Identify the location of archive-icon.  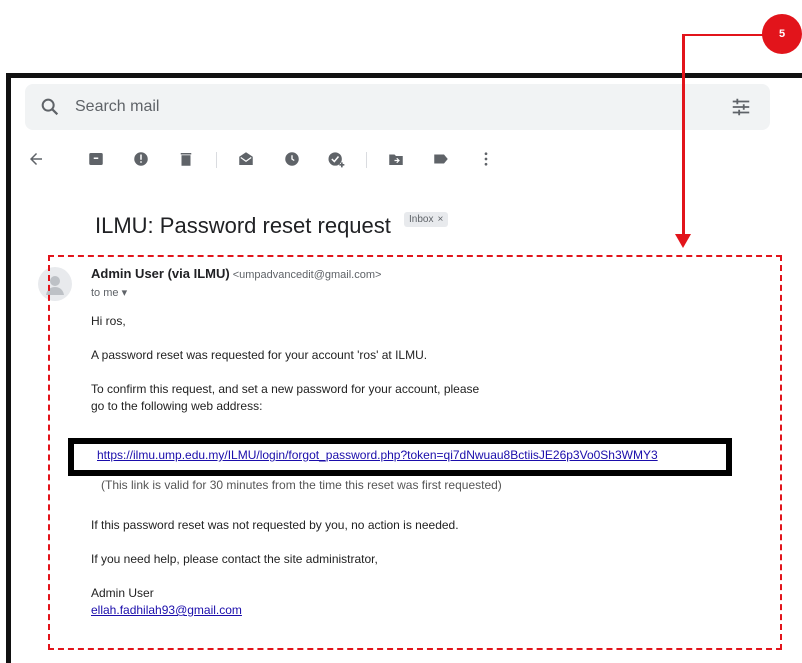
(96, 159).